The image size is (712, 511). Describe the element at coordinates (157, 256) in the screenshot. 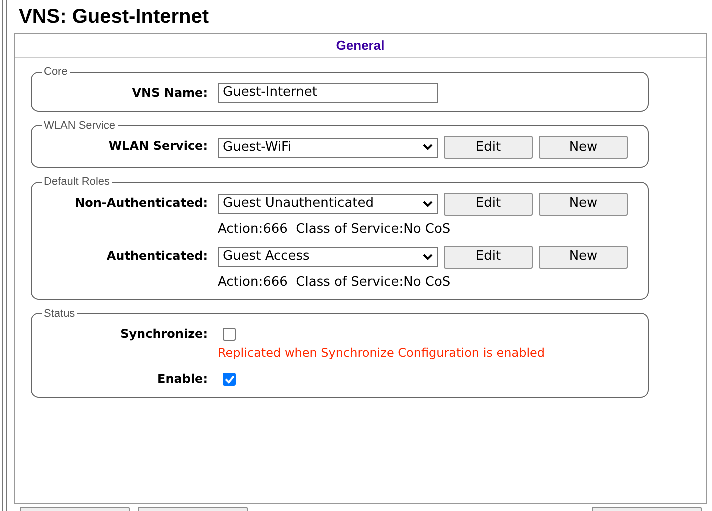

I see `field-label: Authenticated:` at that location.